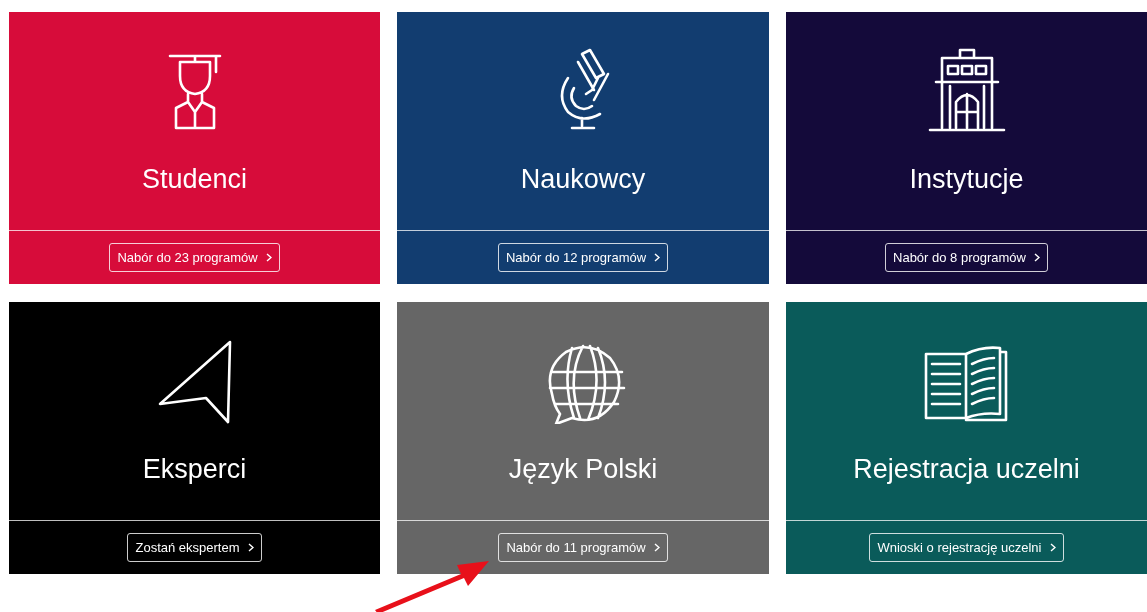 The image size is (1147, 612). I want to click on card-title: Naukowcy, so click(583, 179).